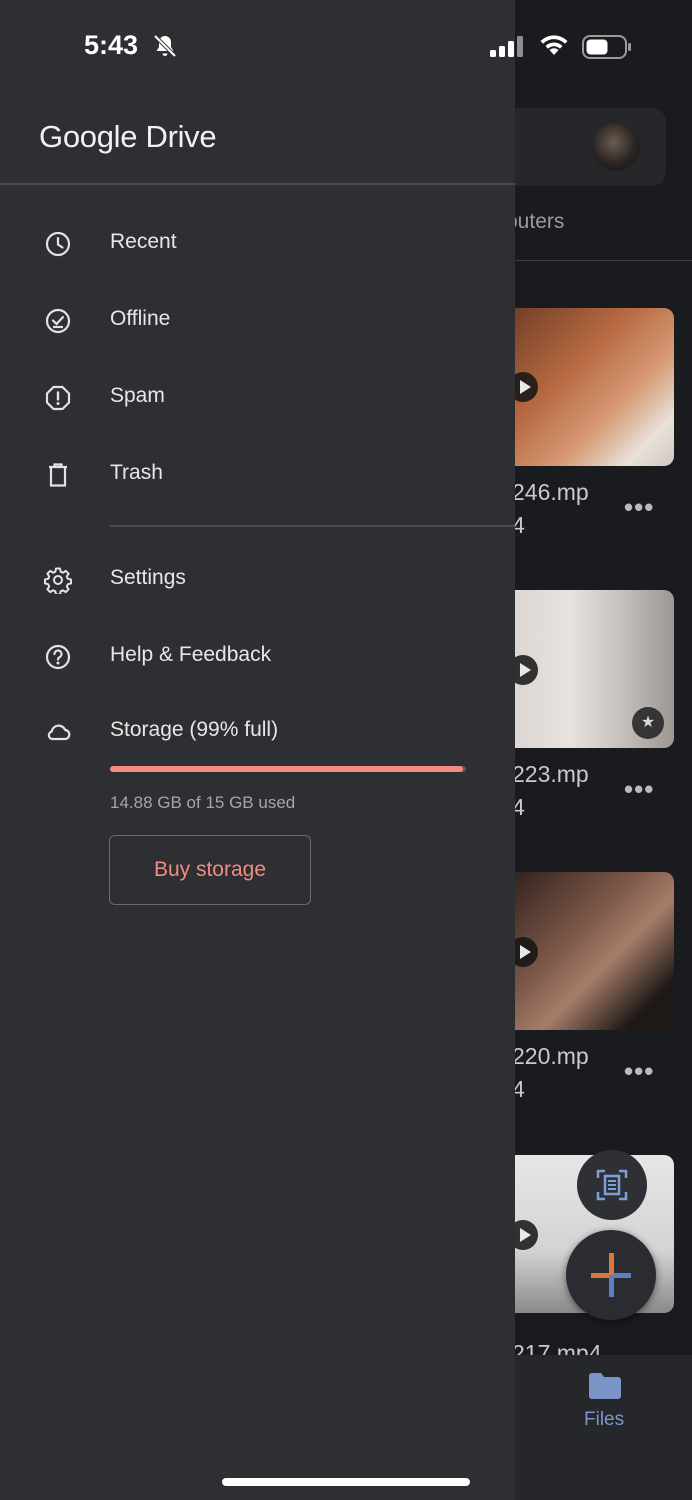 This screenshot has height=1500, width=692. What do you see at coordinates (140, 318) in the screenshot?
I see `drawer-item-label: Offline` at bounding box center [140, 318].